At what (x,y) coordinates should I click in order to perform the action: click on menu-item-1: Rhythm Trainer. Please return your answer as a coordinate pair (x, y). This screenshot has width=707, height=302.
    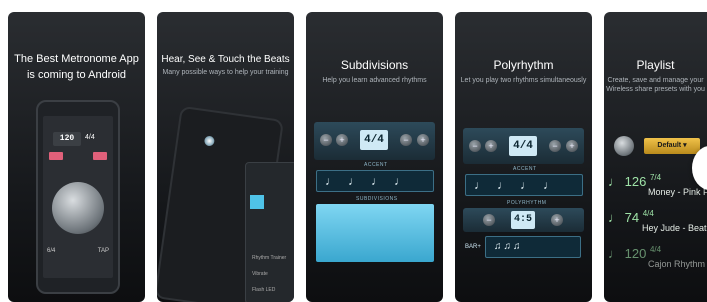
    Looking at the image, I should click on (269, 258).